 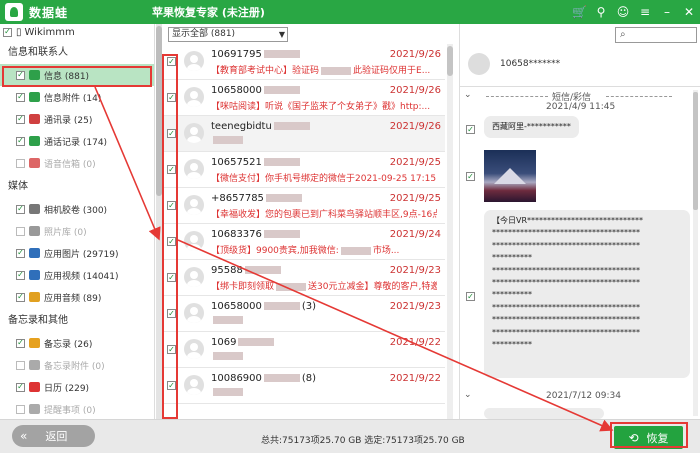 I want to click on back-label: 返回, so click(x=56, y=436).